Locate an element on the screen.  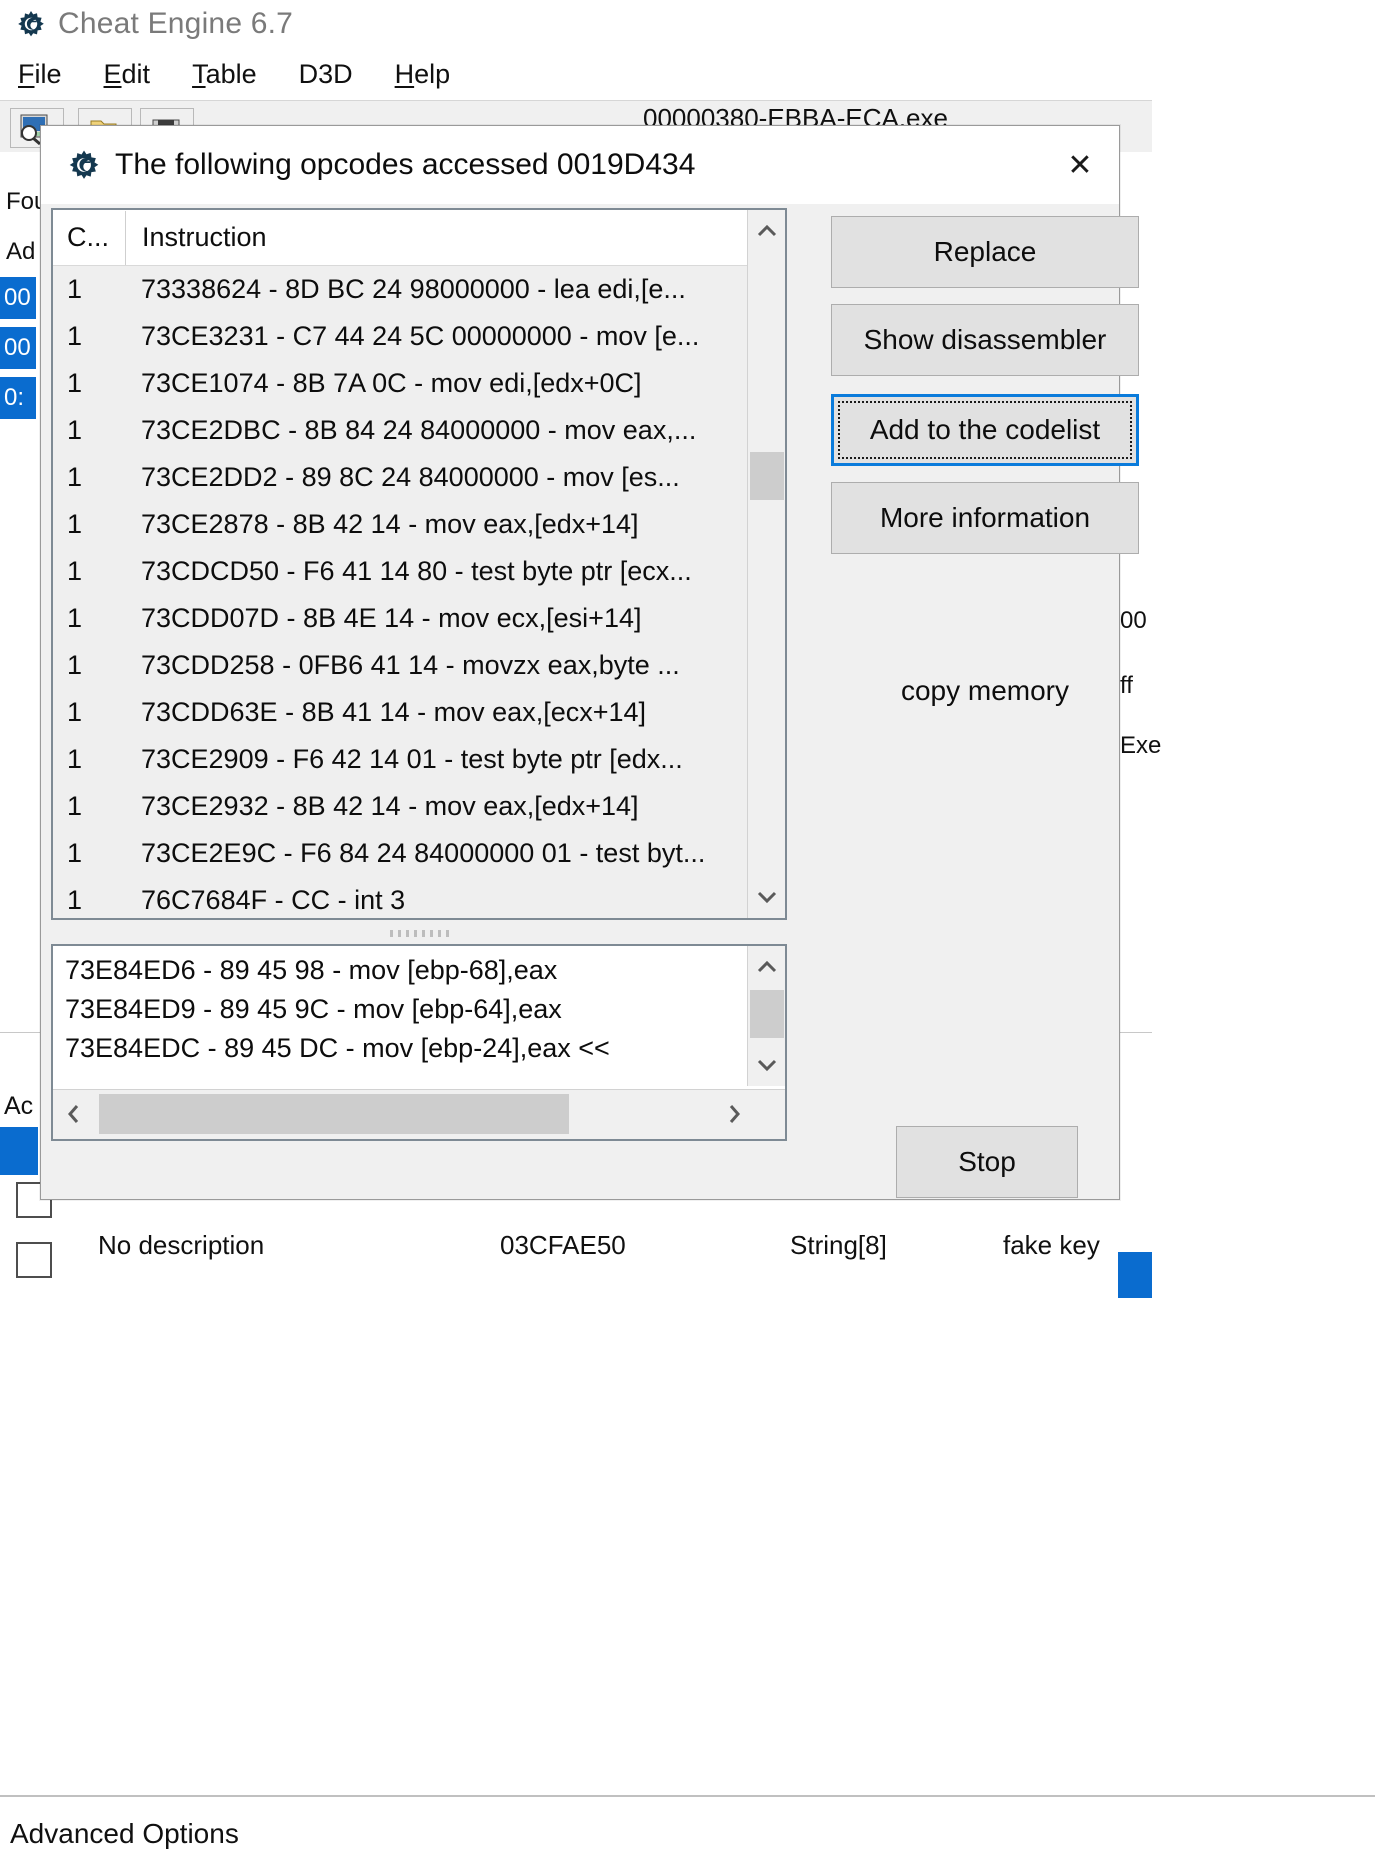
address-header-label: Ad is located at coordinates (21, 251).